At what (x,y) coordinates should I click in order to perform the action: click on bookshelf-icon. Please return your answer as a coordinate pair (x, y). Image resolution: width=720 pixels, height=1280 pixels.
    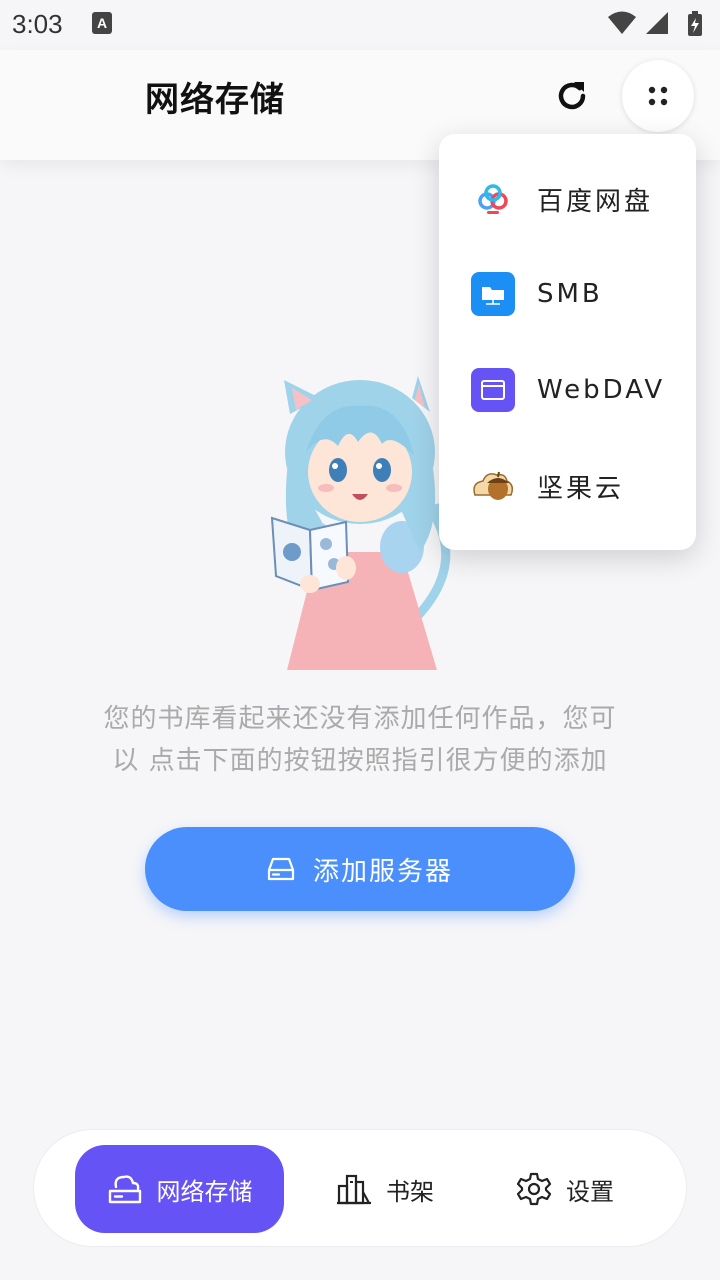
    Looking at the image, I should click on (354, 1189).